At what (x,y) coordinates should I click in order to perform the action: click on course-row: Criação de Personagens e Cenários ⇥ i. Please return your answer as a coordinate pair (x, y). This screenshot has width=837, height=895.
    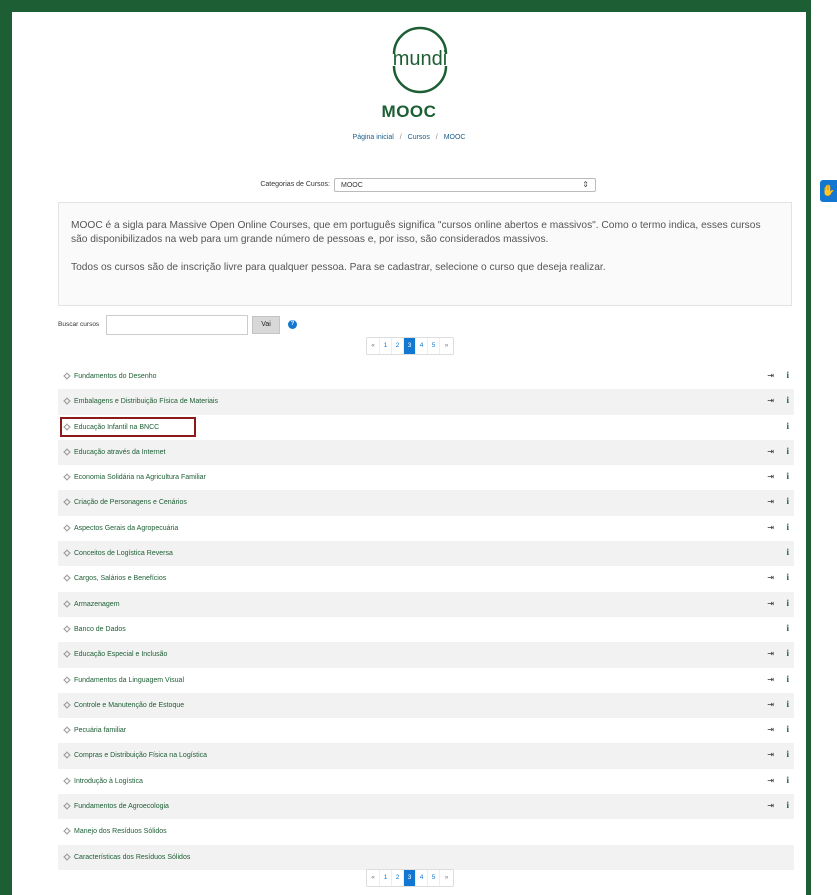
    Looking at the image, I should click on (426, 503).